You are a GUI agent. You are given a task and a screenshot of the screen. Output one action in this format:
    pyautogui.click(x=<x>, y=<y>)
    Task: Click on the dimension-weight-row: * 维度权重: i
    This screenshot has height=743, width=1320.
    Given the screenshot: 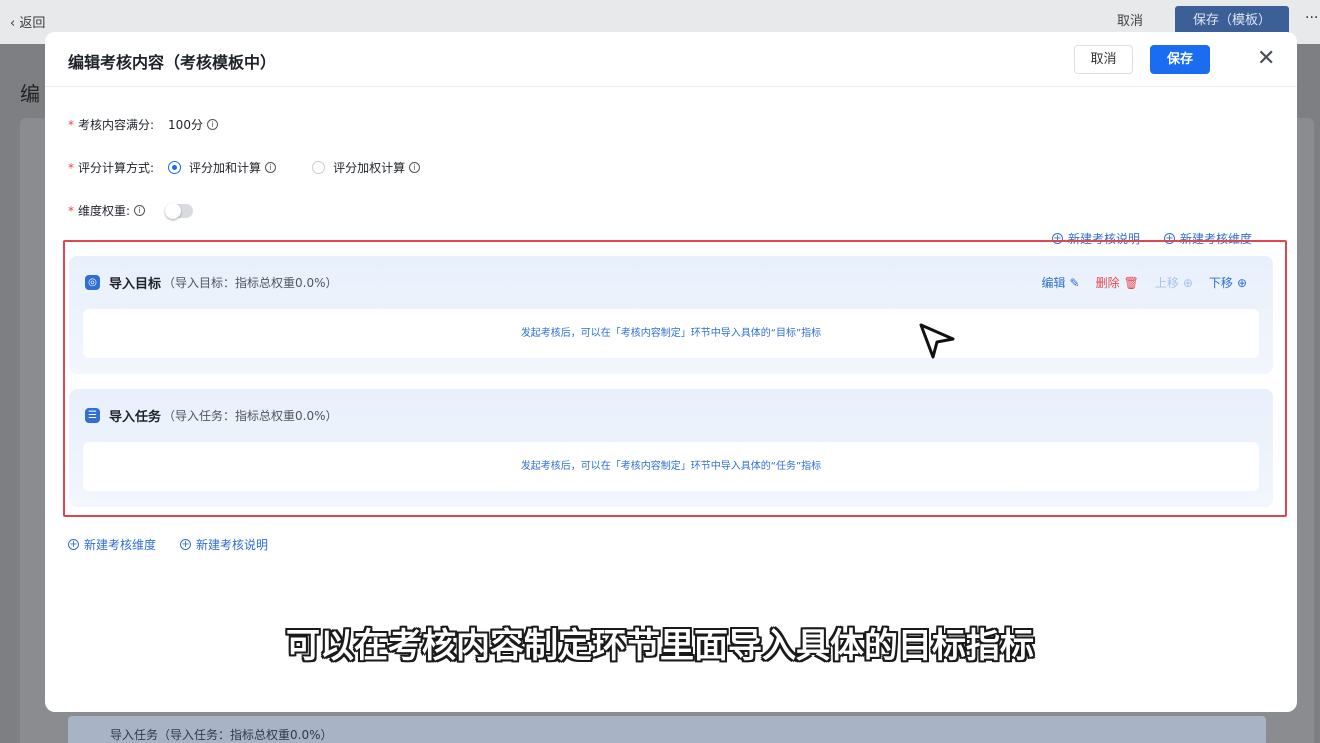 What is the action you would take?
    pyautogui.click(x=131, y=210)
    